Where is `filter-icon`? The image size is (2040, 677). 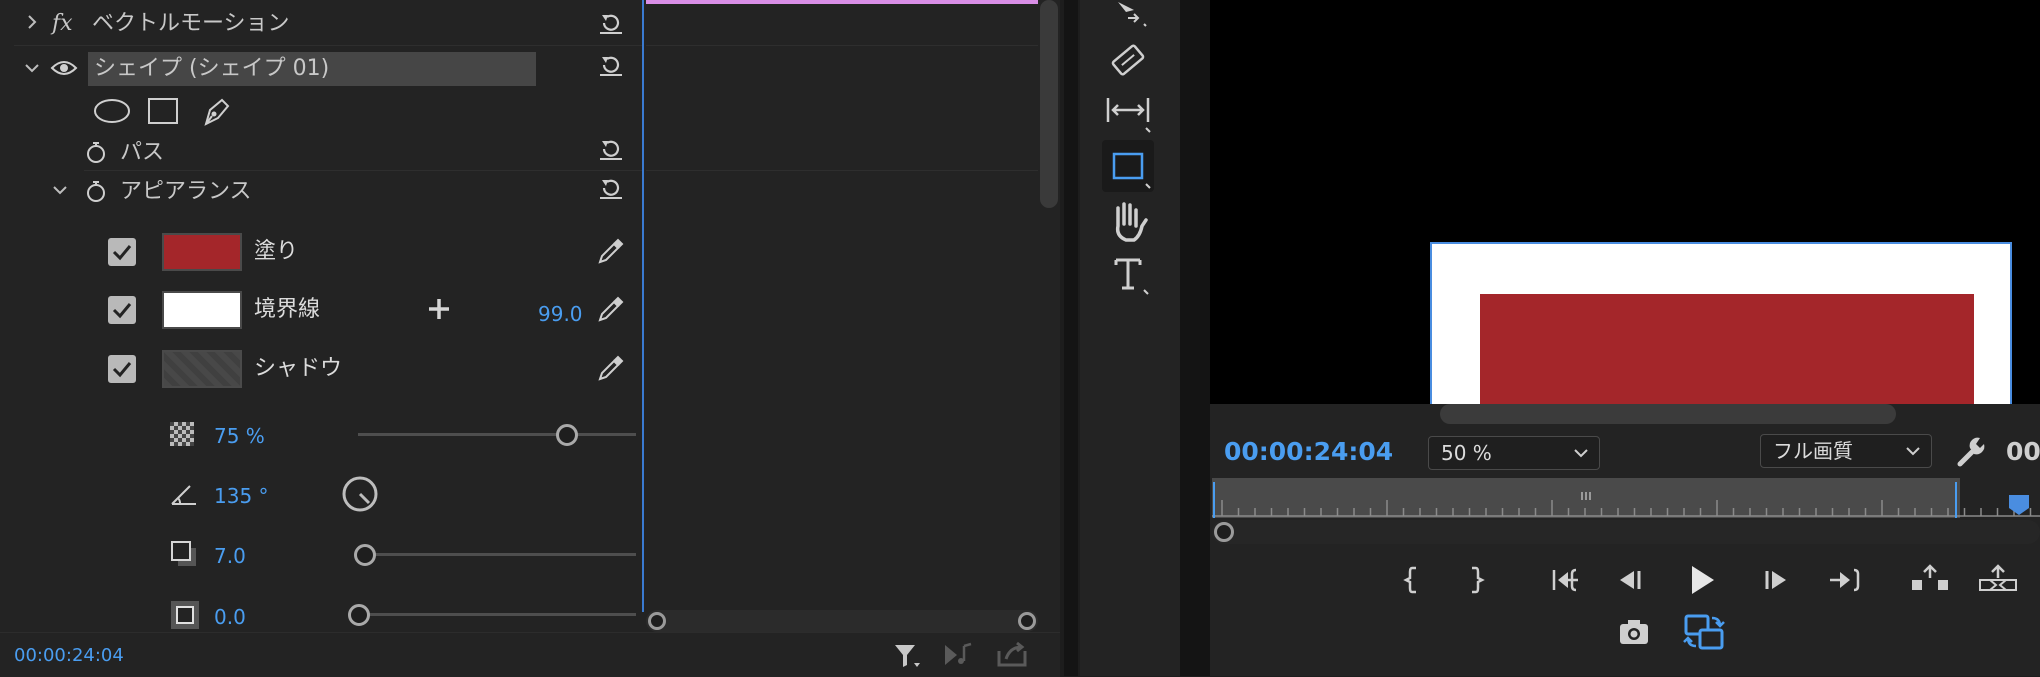
filter-icon is located at coordinates (907, 658).